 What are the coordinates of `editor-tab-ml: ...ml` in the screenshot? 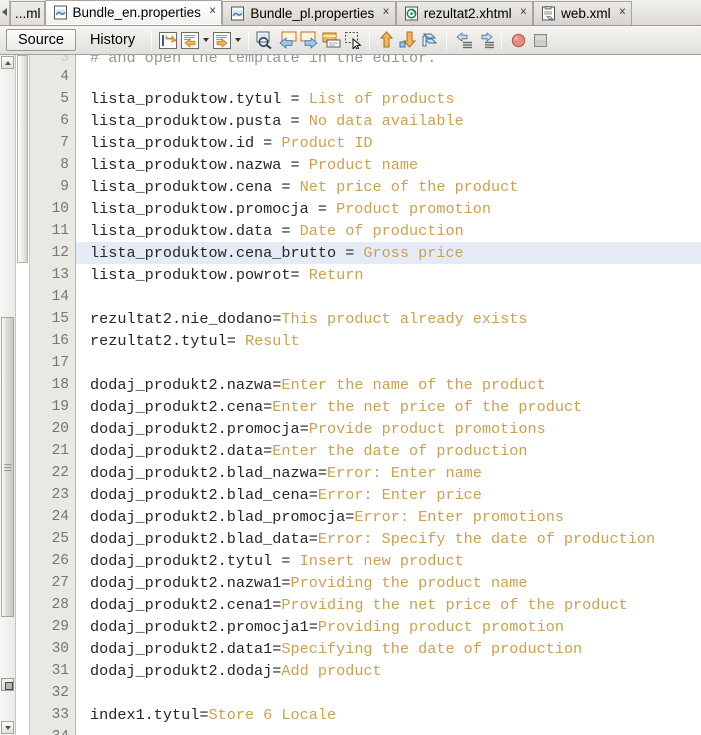 It's located at (27, 13).